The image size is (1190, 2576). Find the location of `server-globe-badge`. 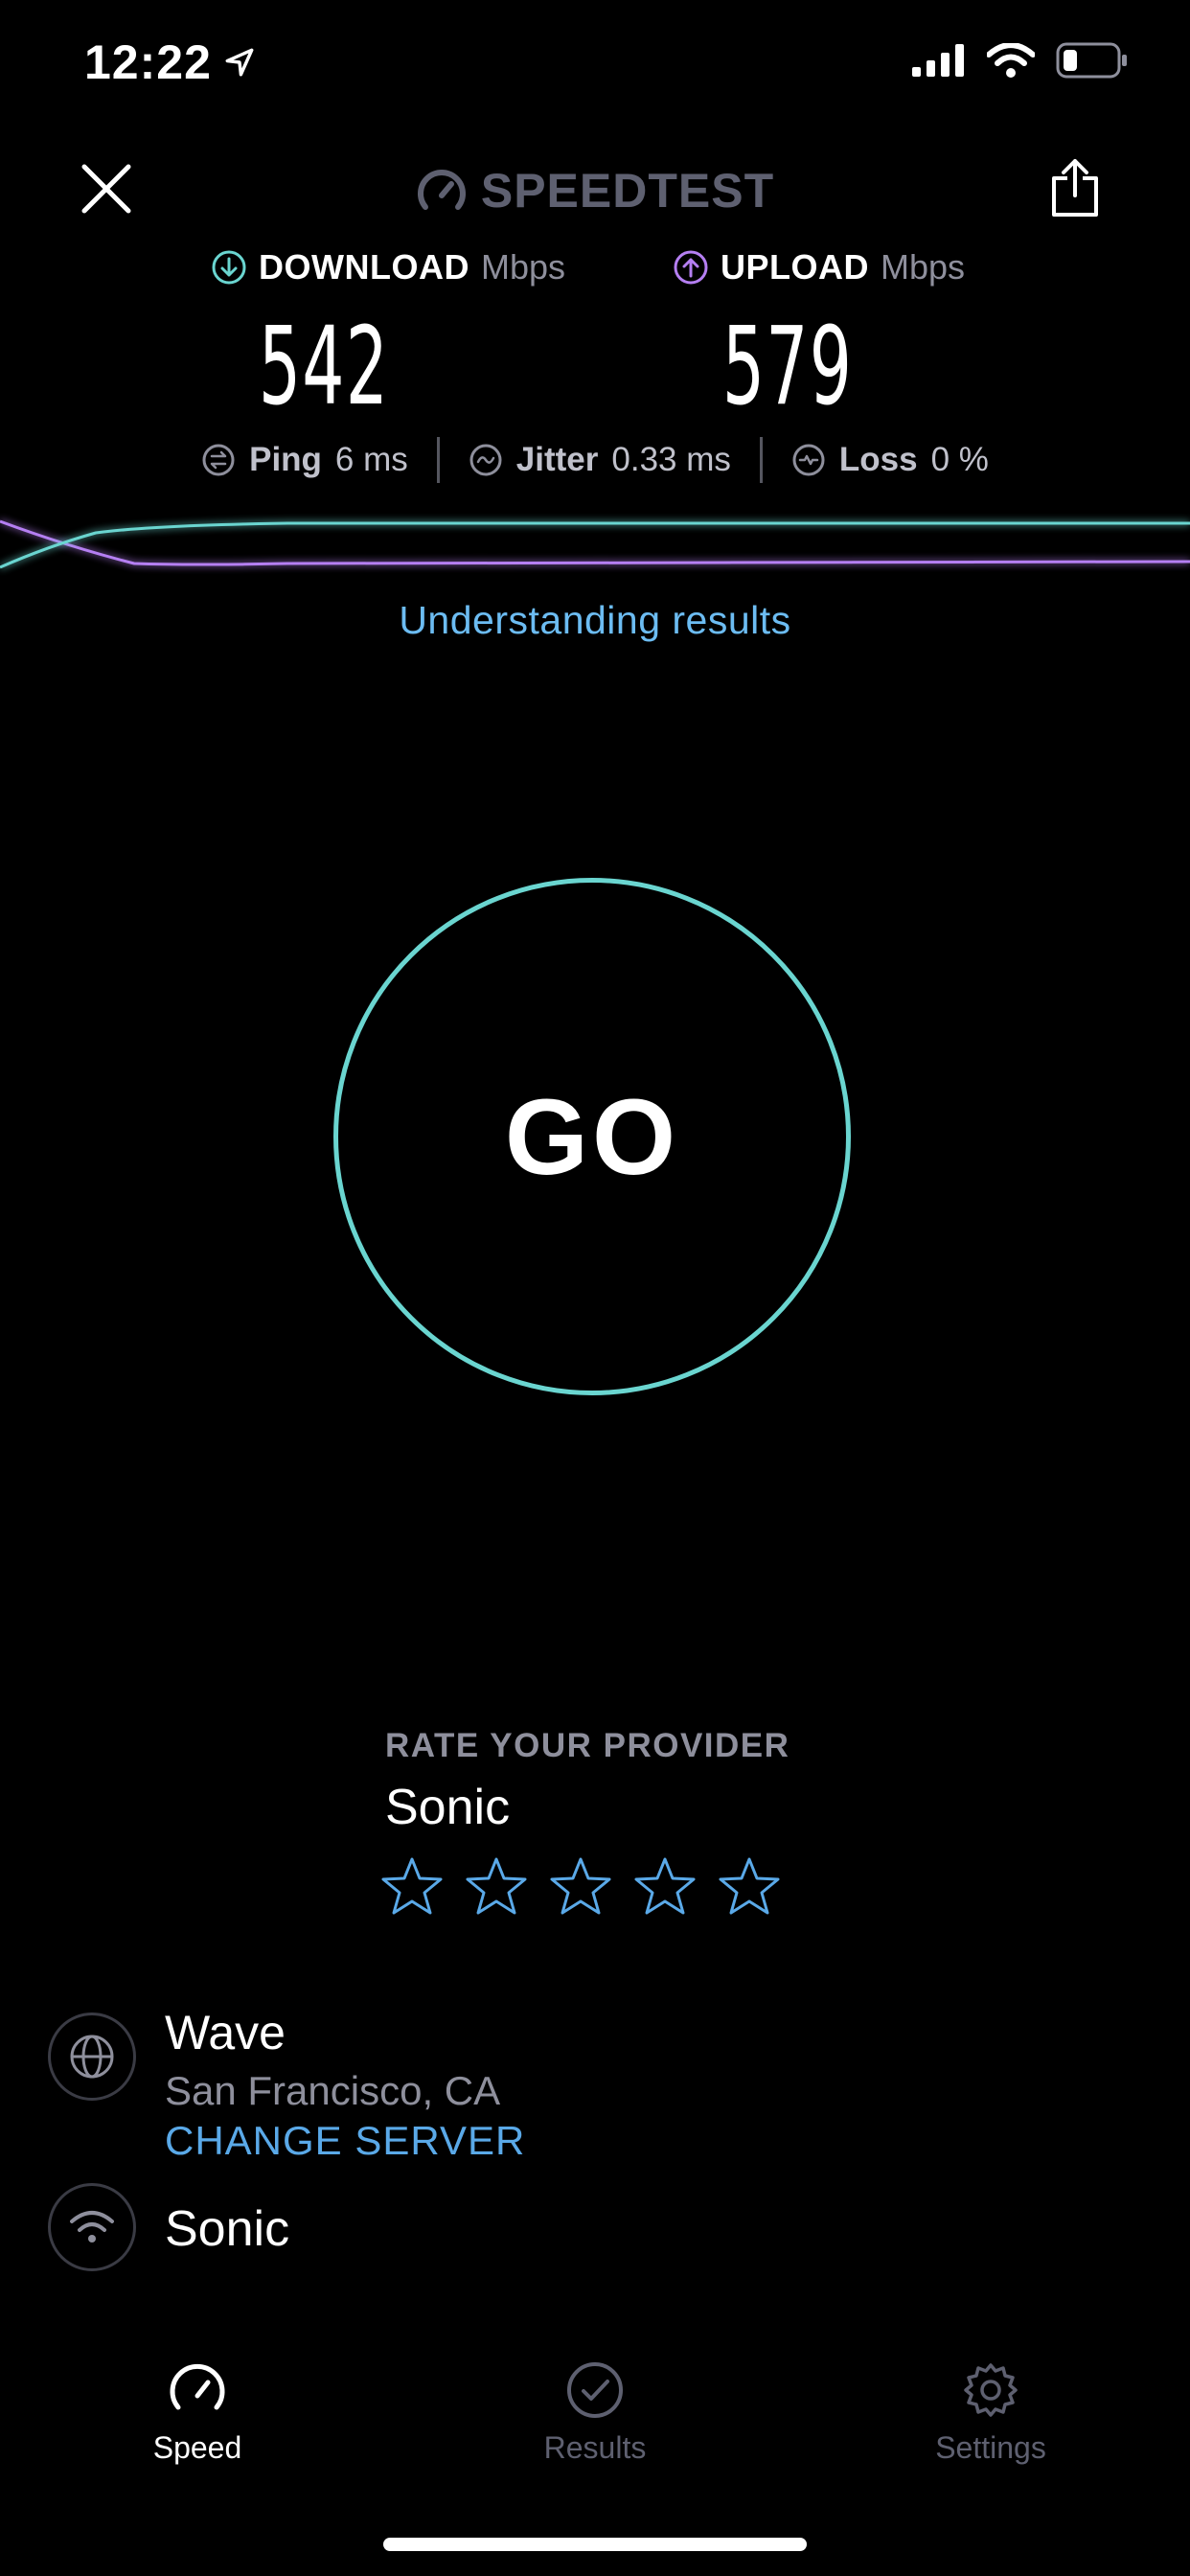

server-globe-badge is located at coordinates (92, 2056).